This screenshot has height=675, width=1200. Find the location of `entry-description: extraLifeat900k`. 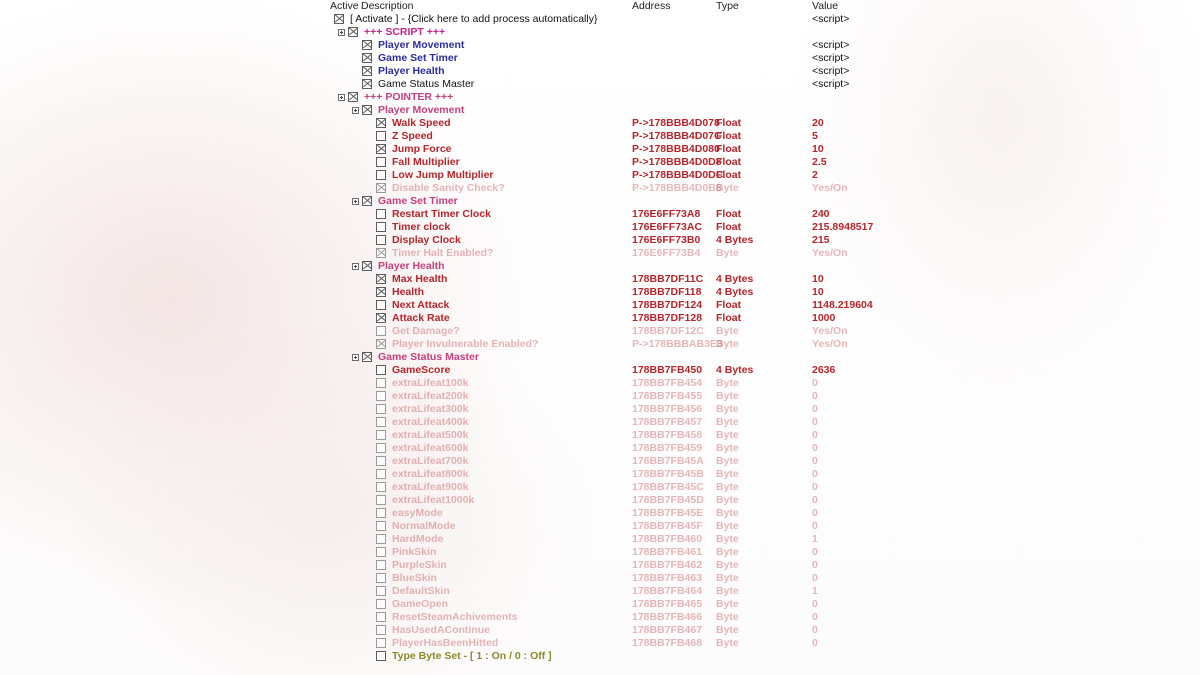

entry-description: extraLifeat900k is located at coordinates (430, 487).